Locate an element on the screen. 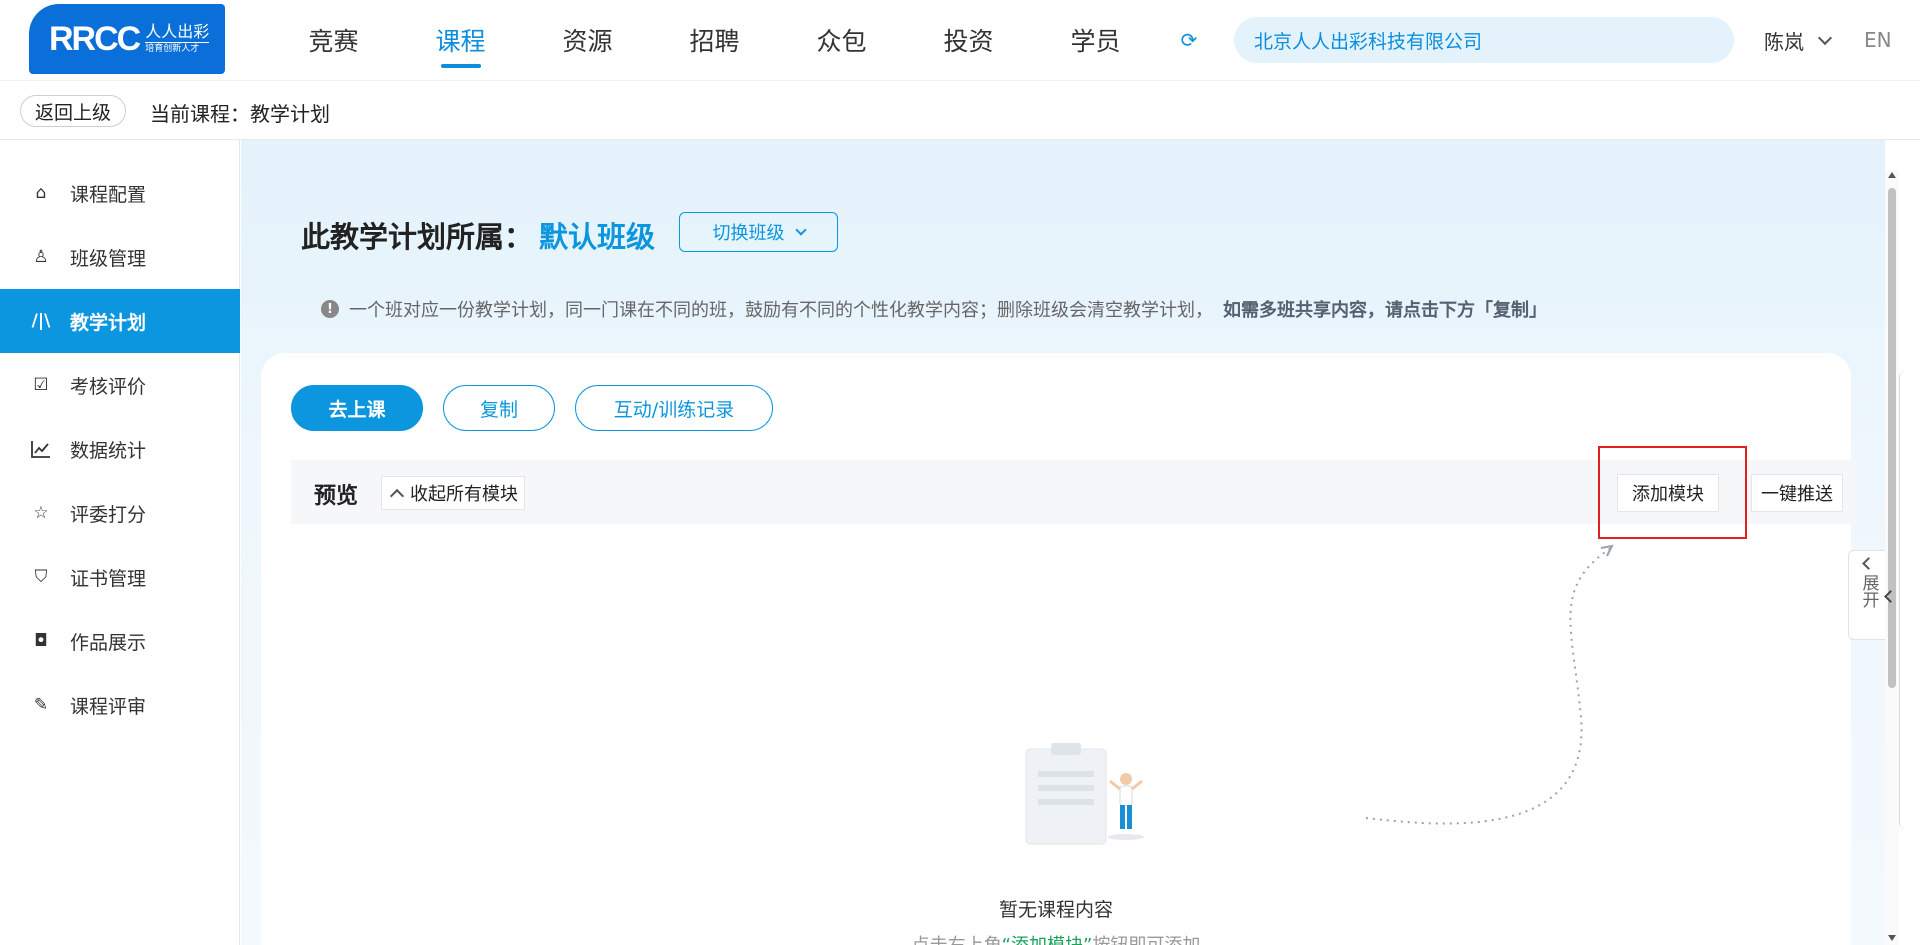 This screenshot has height=945, width=1920. nav-investment: 投资 is located at coordinates (968, 40).